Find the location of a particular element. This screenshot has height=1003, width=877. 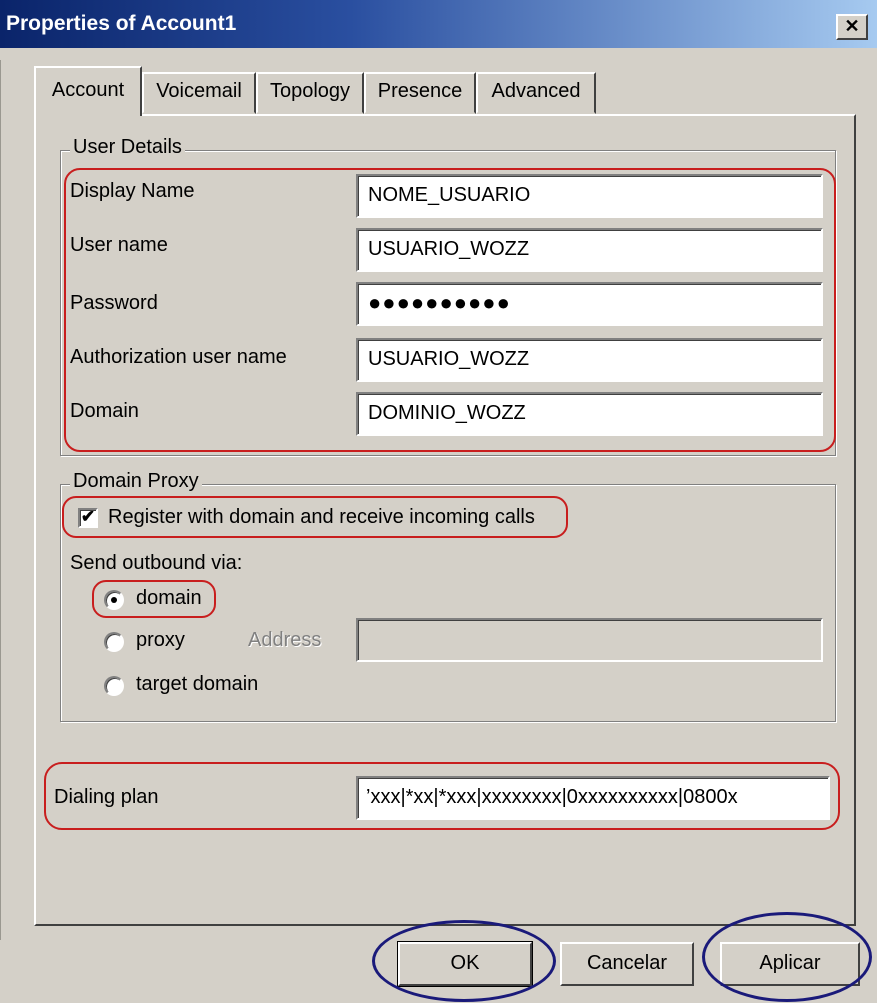

radio-proxy-label: proxy is located at coordinates (160, 640).